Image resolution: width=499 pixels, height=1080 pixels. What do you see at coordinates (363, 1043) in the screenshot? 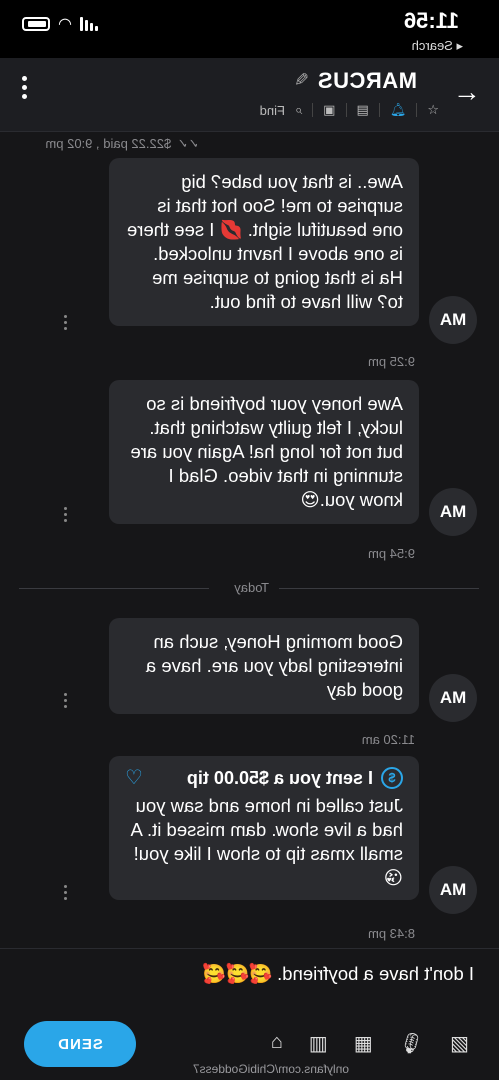
I see `media-vault-icon: ▦` at bounding box center [363, 1043].